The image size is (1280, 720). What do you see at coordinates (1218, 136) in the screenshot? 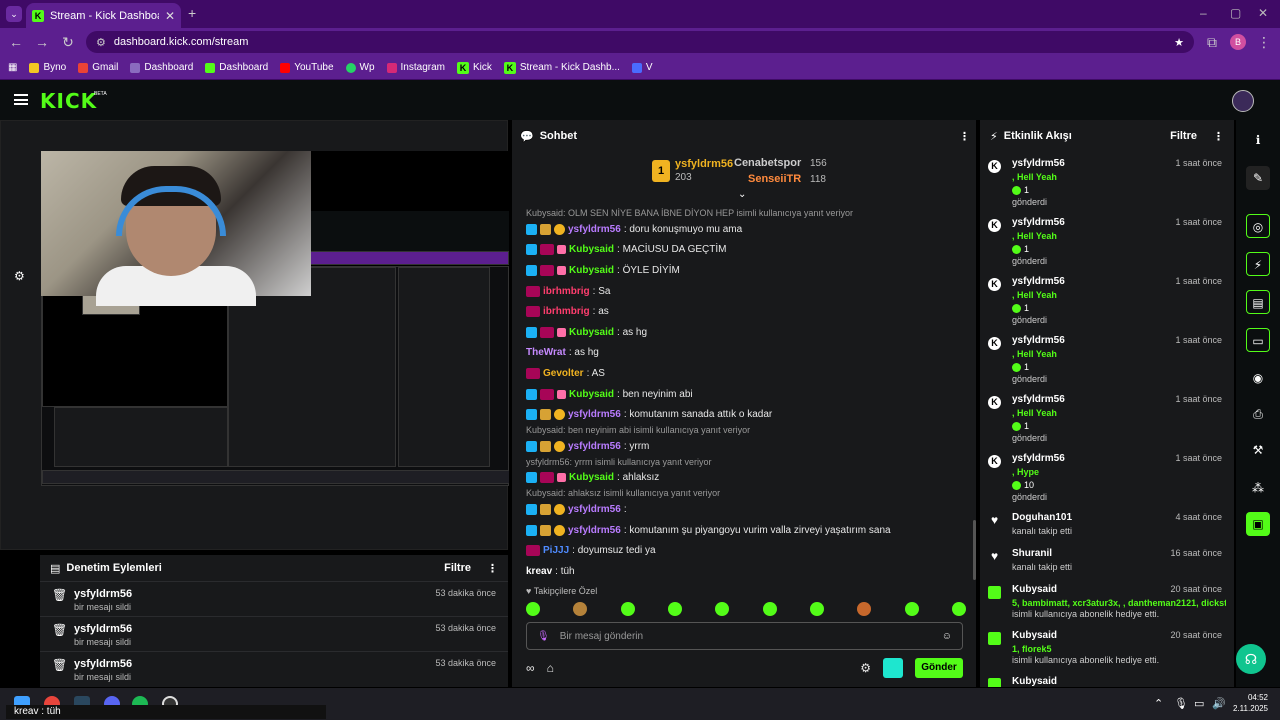
I see `activity-more-icon: ⋮` at bounding box center [1218, 136].